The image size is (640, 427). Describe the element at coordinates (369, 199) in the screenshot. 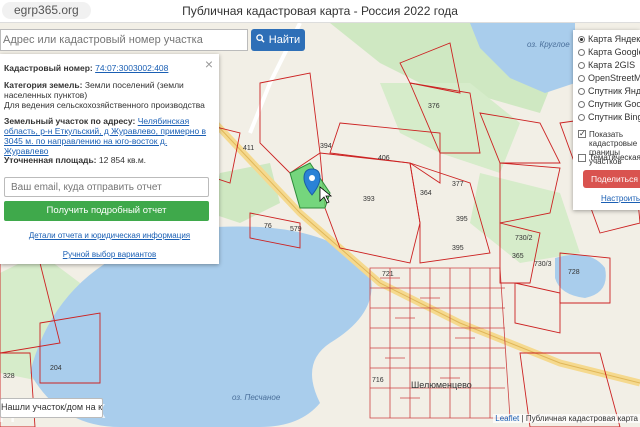

I see `parcel-label: 393` at that location.